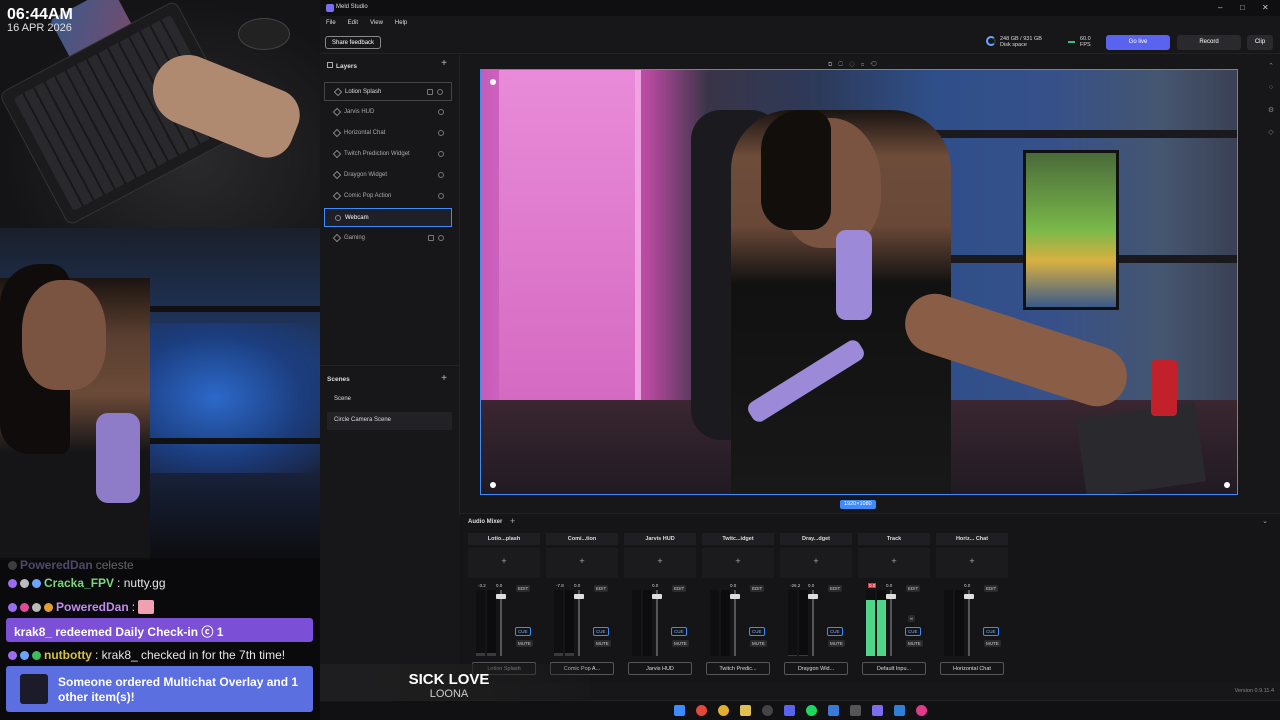  I want to click on collapse-icon: ⌃, so click(1271, 73).